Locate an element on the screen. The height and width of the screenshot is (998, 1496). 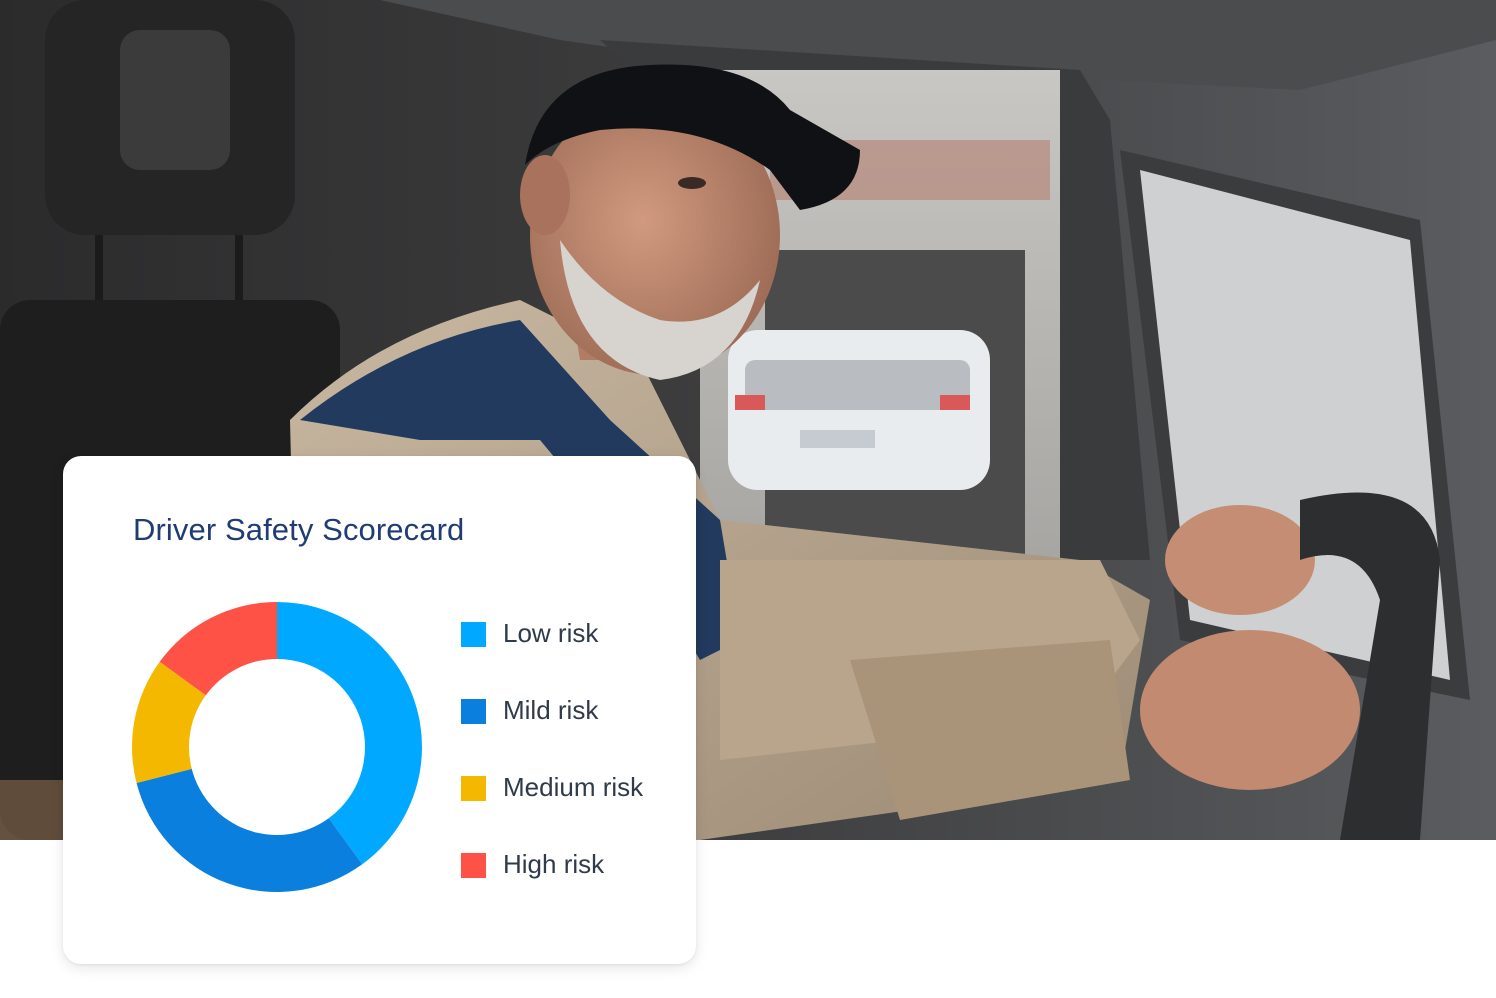
legend-item-low-risk: Low risk is located at coordinates (576, 633).